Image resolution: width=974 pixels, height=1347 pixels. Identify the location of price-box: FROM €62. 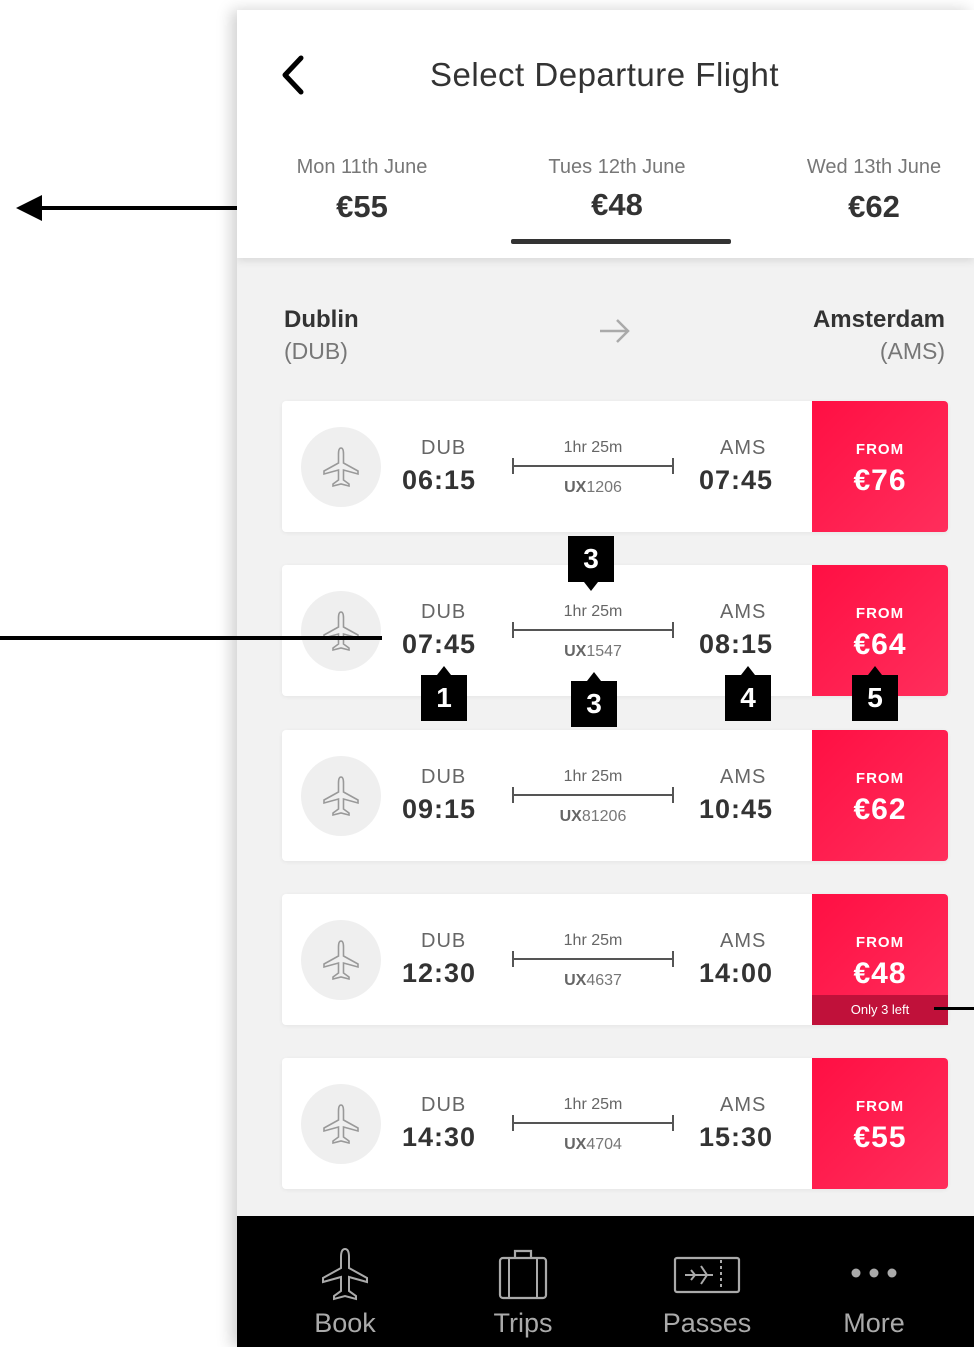
(880, 795).